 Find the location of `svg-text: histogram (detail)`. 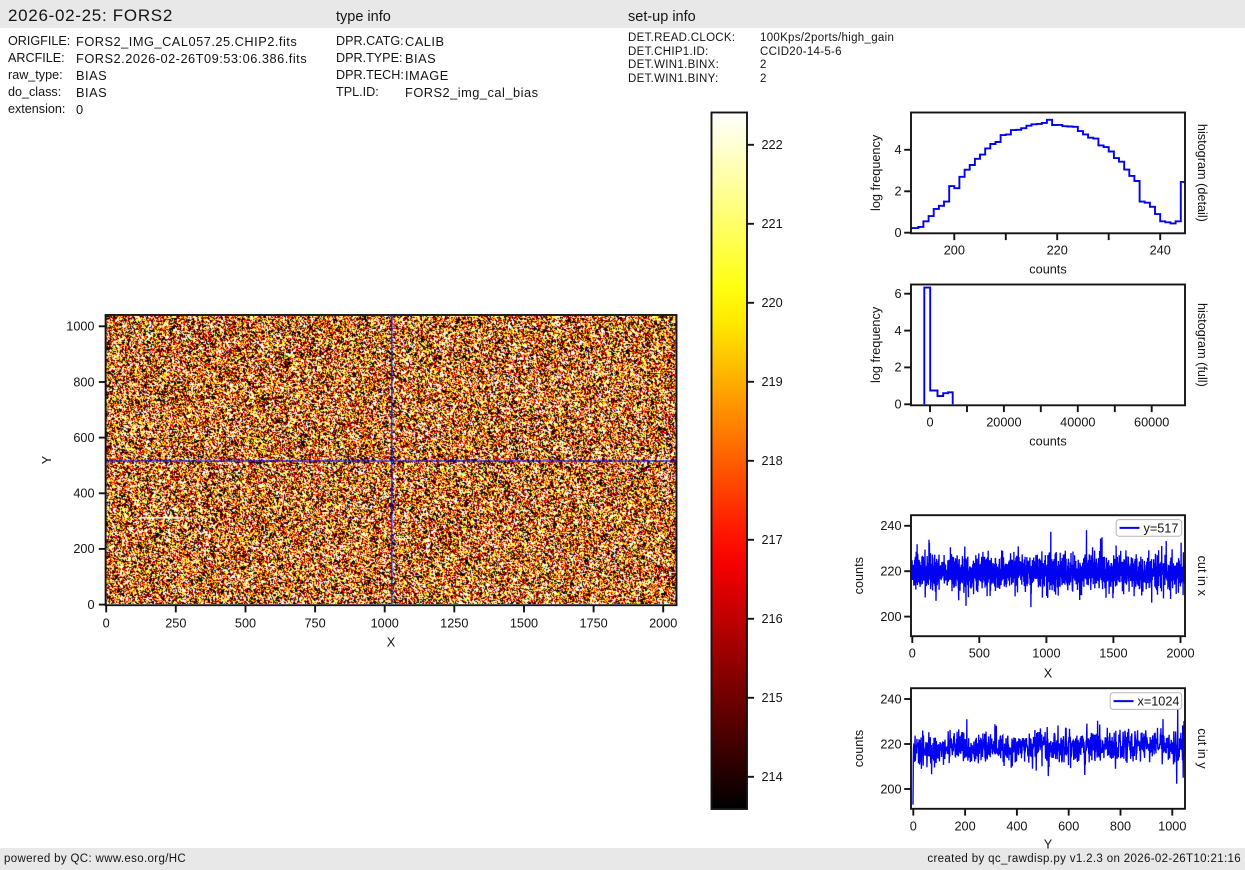

svg-text: histogram (detail) is located at coordinates (1202, 173).